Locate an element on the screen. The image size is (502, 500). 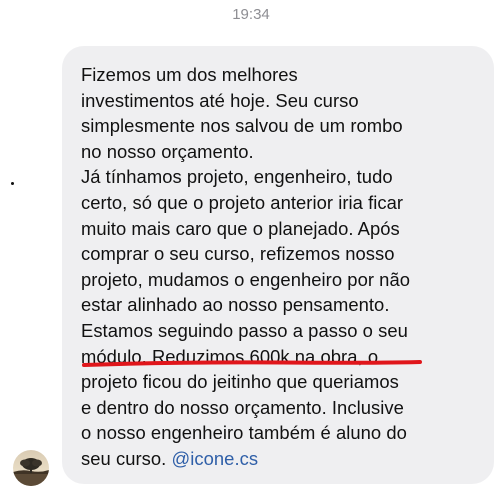
avatar-sunset-icon is located at coordinates (31, 468).